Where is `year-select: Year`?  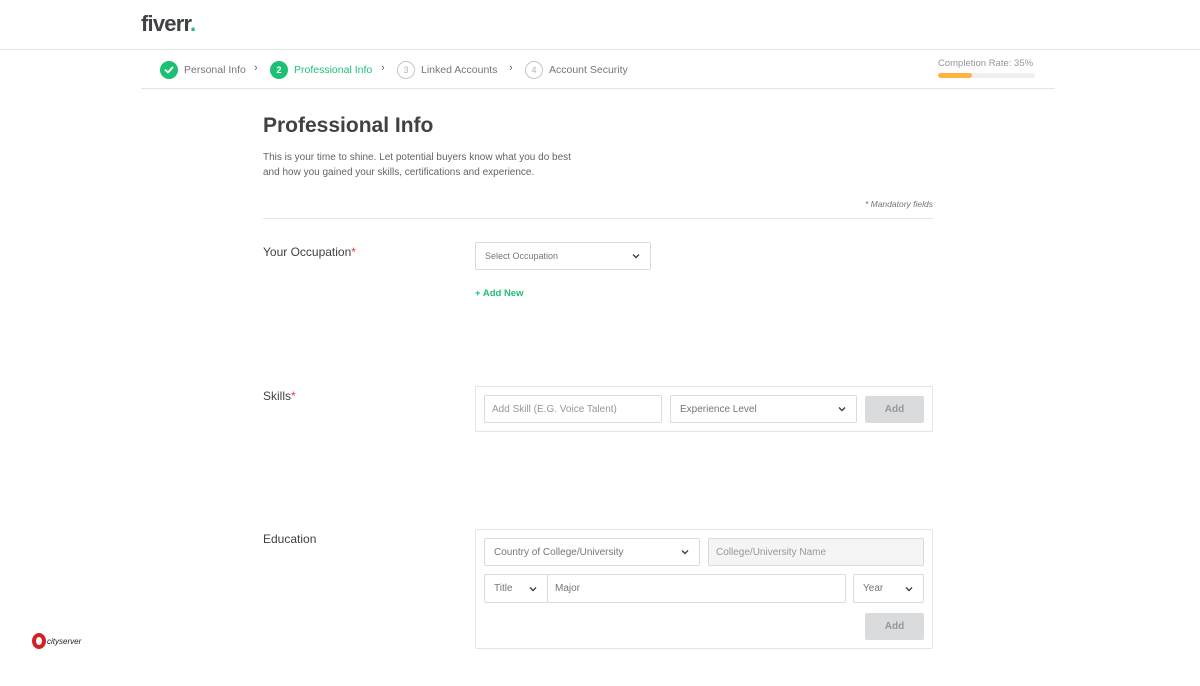
year-select: Year is located at coordinates (888, 588).